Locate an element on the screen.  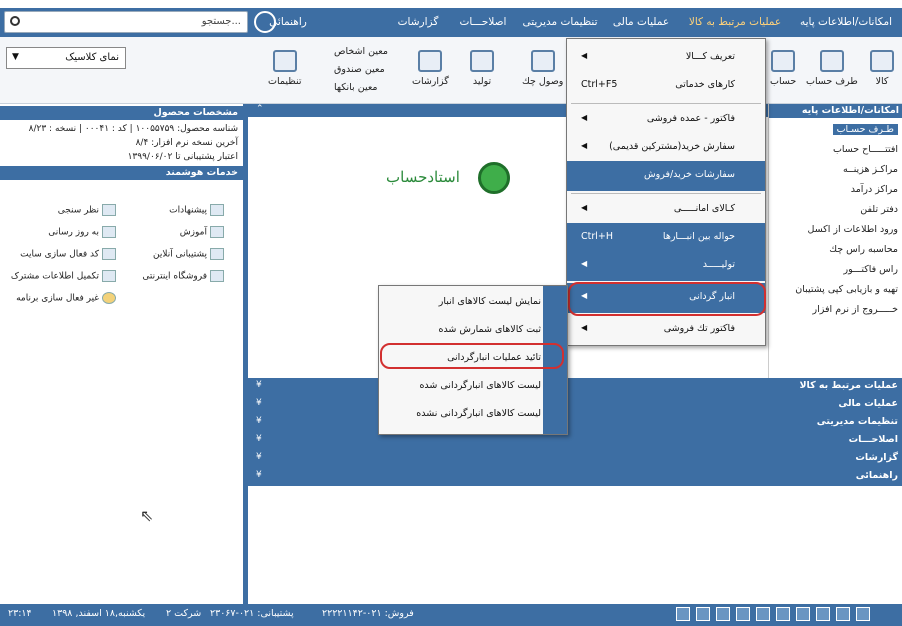
submenu-counted-list: لیست کالاهای انبارگردانی شده is located at coordinates (473, 386).